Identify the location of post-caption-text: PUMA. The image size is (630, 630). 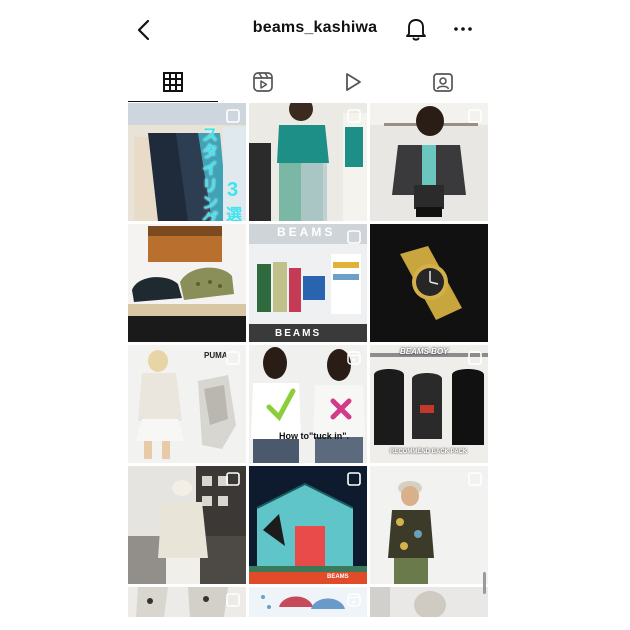
(216, 355).